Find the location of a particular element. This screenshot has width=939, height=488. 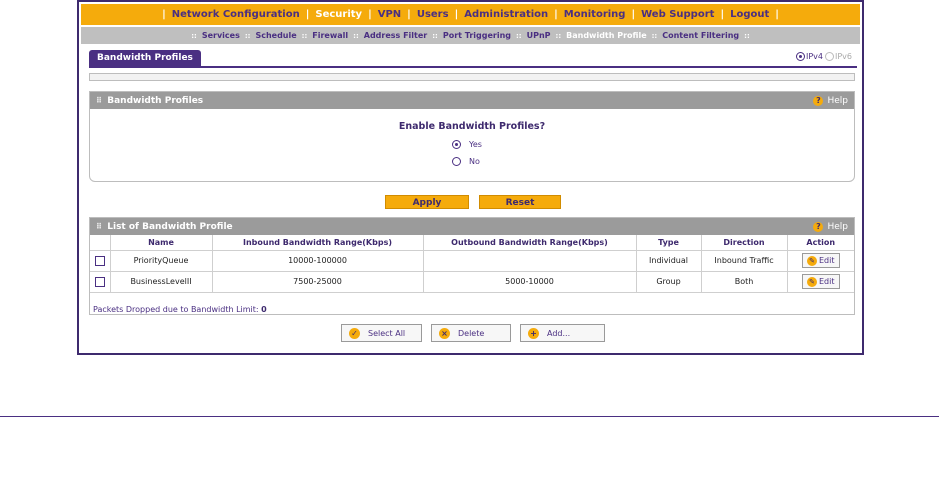

nav-monitoring: Monitoring is located at coordinates (595, 14).